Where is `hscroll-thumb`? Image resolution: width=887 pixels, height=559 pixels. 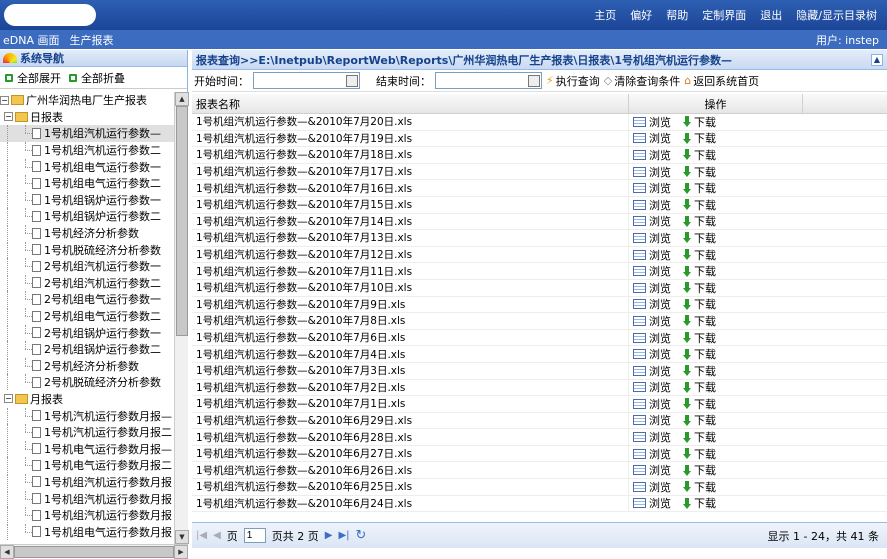
hscroll-thumb is located at coordinates (94, 552).